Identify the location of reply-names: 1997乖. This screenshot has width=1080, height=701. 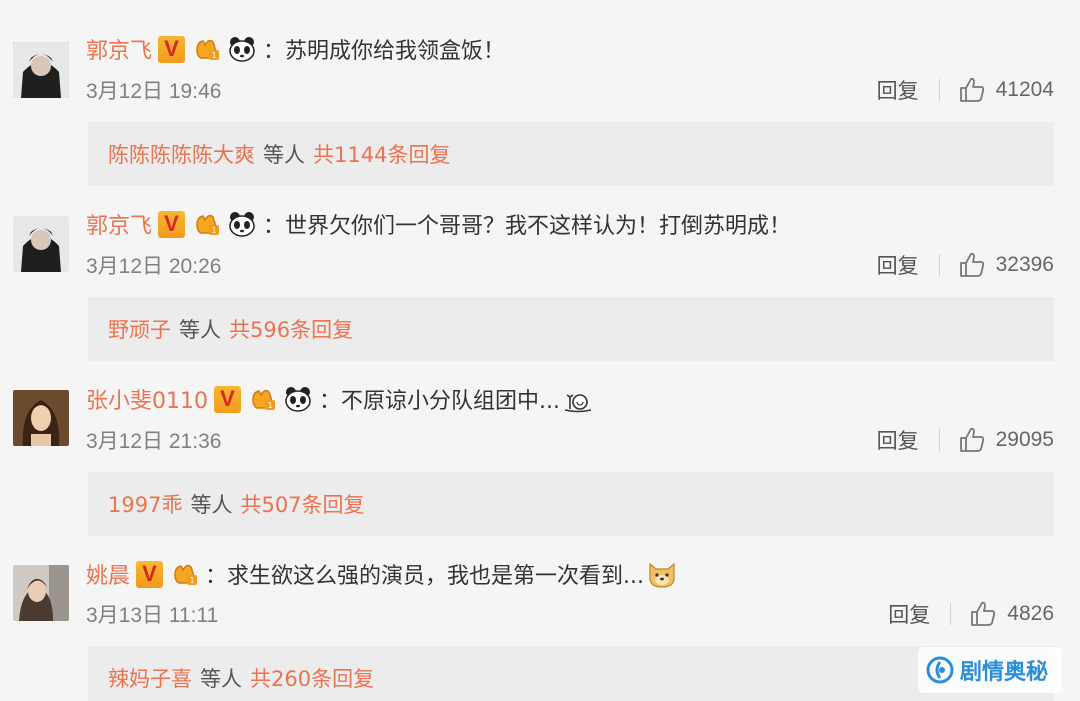
(145, 504).